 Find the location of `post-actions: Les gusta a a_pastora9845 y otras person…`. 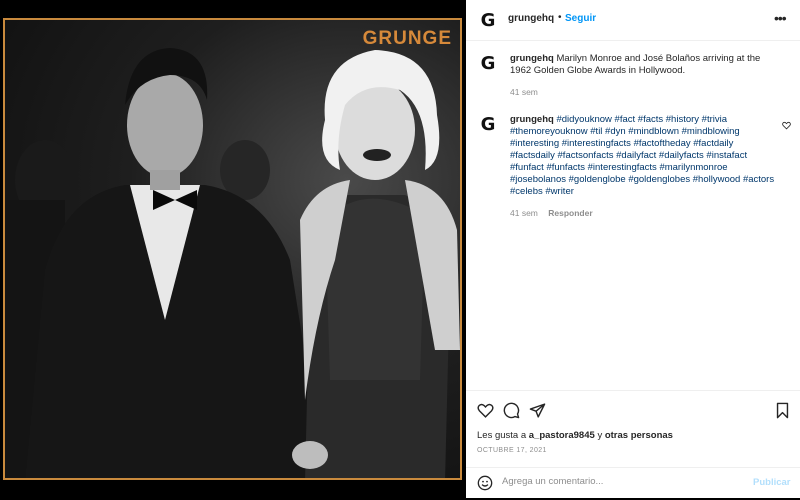

post-actions: Les gusta a a_pastora9845 y otras person… is located at coordinates (633, 444).